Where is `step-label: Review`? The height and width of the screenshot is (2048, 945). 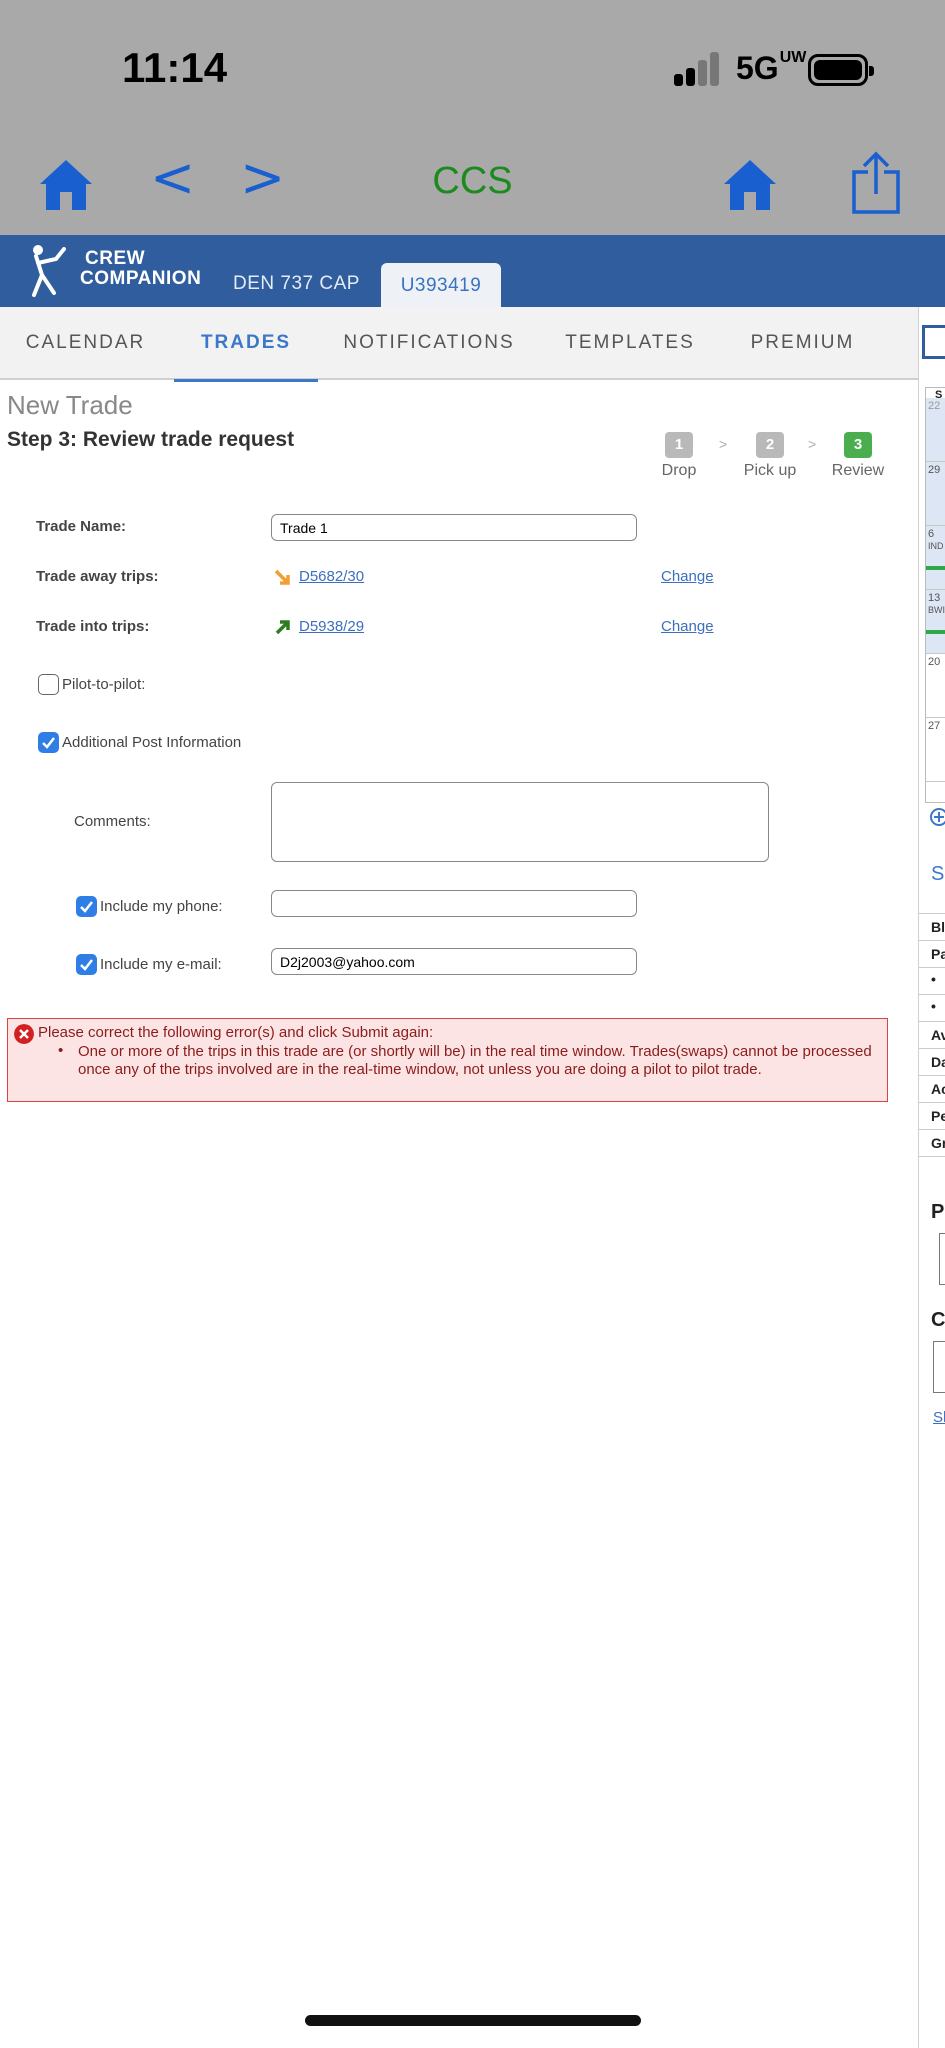
step-label: Review is located at coordinates (858, 470).